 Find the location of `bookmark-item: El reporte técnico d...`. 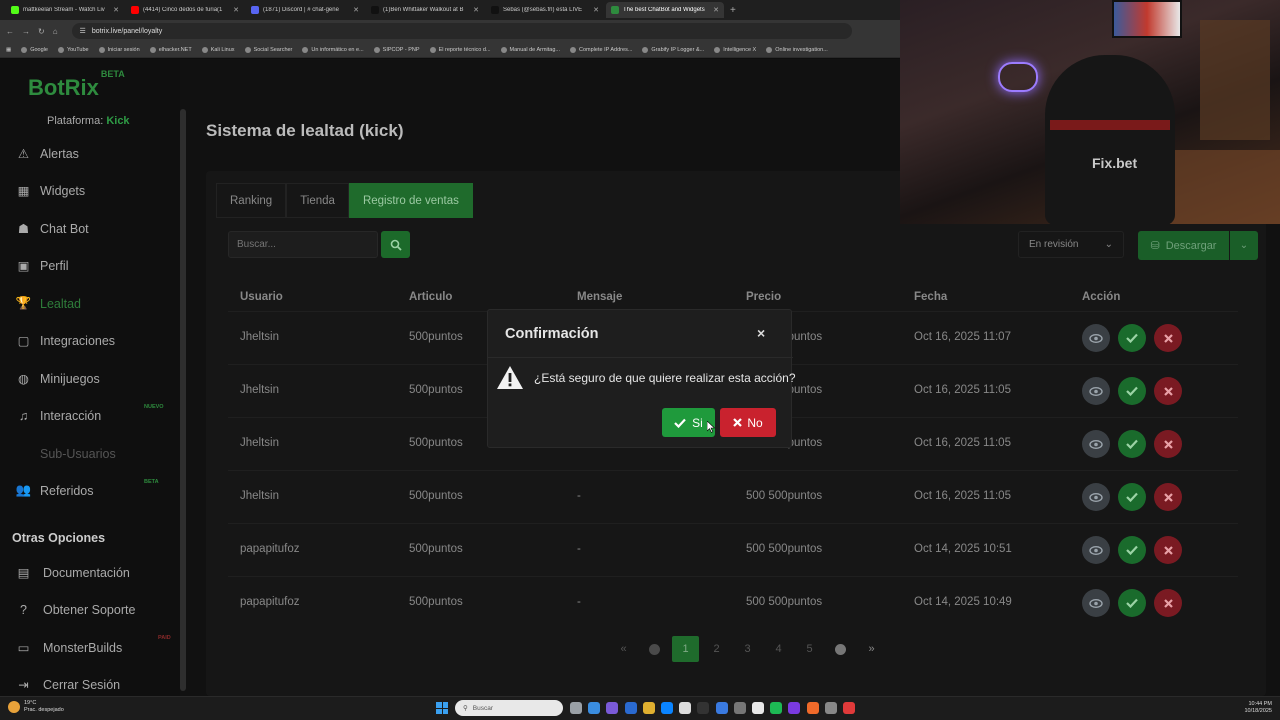

bookmark-item: El reporte técnico d... is located at coordinates (460, 49).